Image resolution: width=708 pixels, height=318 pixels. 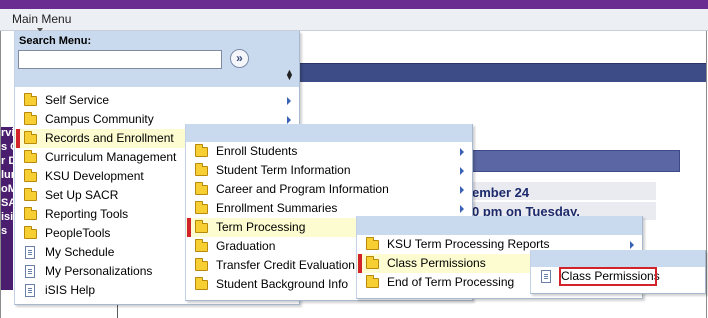 I want to click on search-menu-header: Search Menu: » ▲ ▼, so click(x=157, y=59).